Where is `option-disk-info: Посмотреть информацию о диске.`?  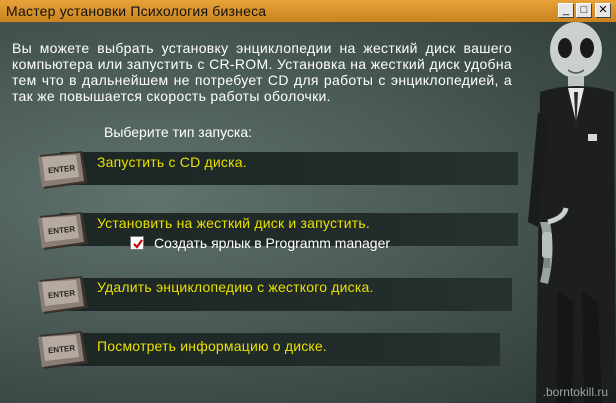 option-disk-info: Посмотреть информацию о диске. is located at coordinates (212, 346).